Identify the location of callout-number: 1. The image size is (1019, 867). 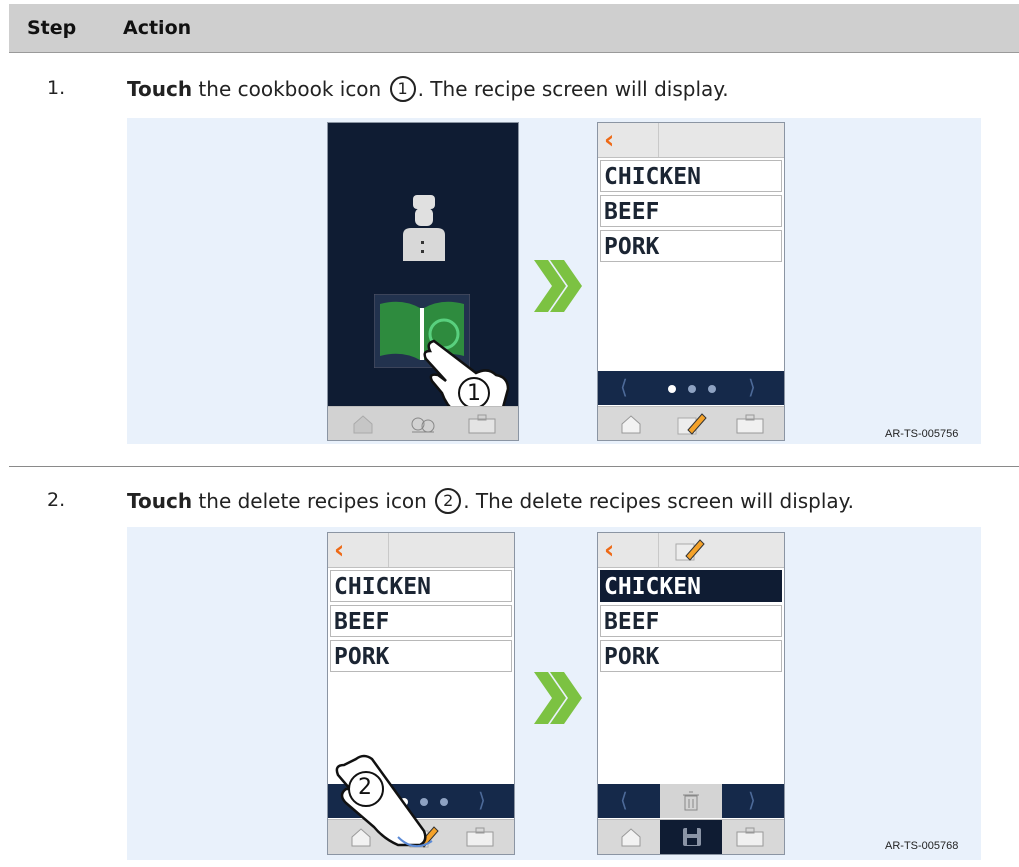
(402, 89).